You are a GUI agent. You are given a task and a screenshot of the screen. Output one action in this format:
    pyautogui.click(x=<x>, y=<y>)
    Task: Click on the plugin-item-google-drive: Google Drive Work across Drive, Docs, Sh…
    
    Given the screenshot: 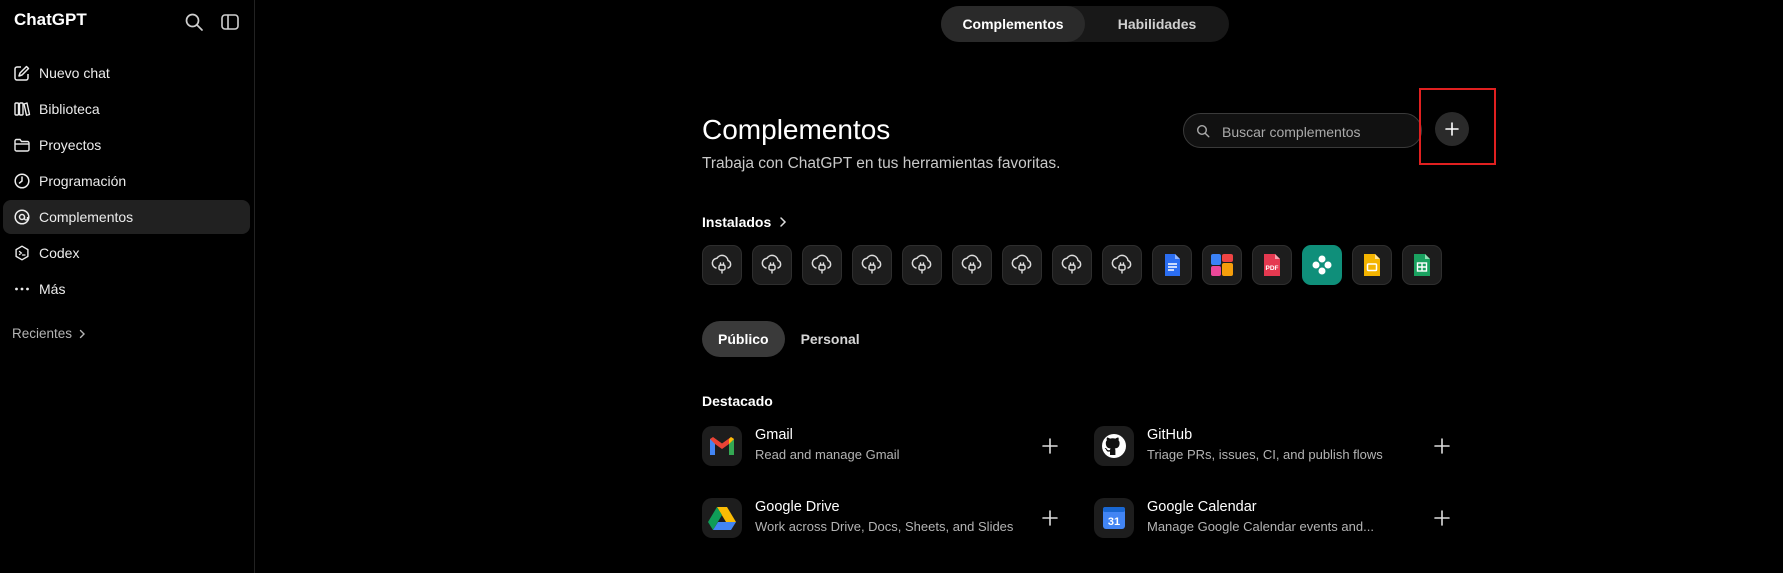 What is the action you would take?
    pyautogui.click(x=892, y=518)
    